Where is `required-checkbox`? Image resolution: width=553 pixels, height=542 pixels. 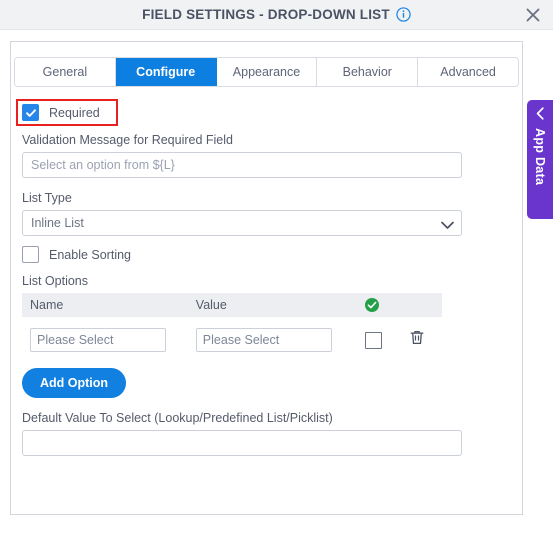
required-checkbox is located at coordinates (30, 112).